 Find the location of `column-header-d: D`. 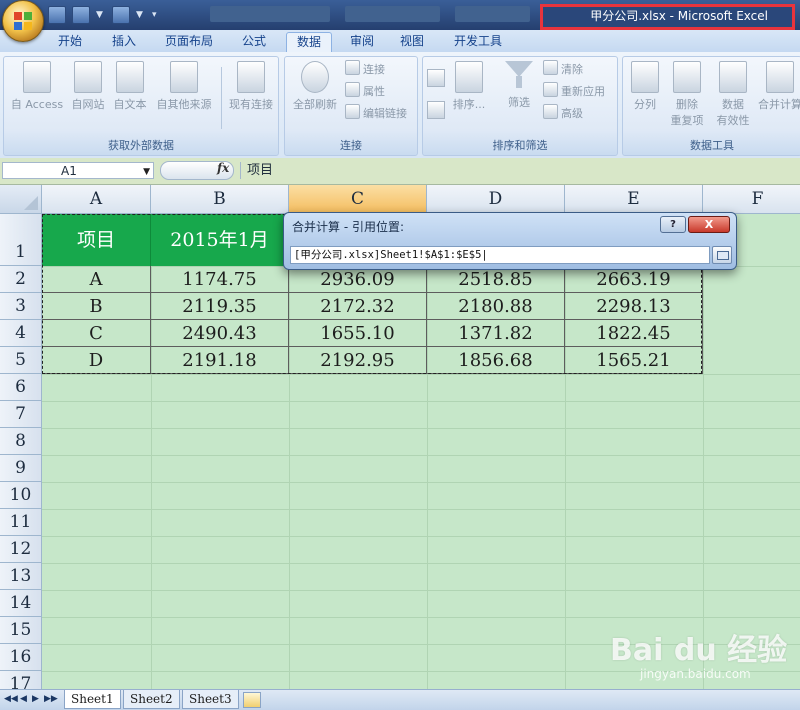

column-header-d: D is located at coordinates (496, 199).